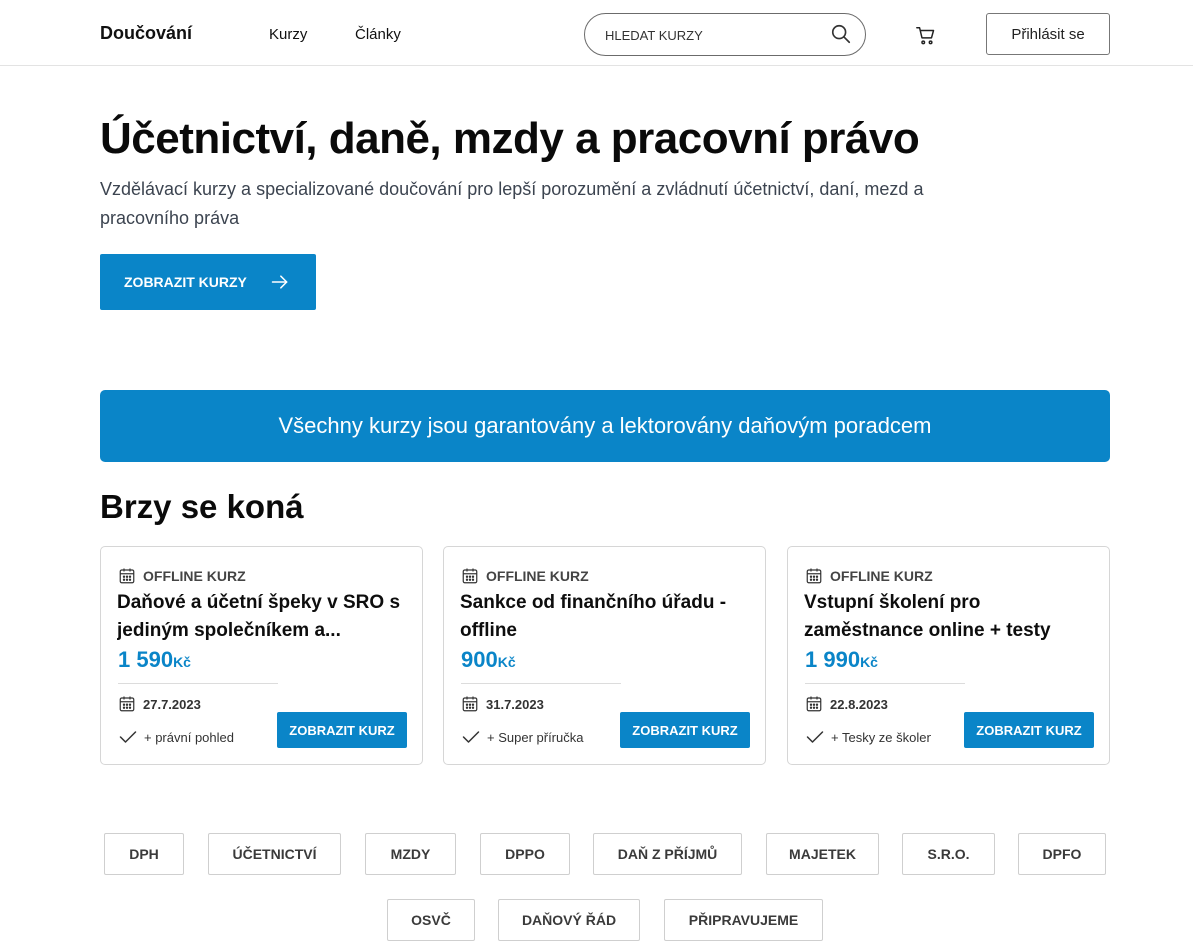 Image resolution: width=1193 pixels, height=948 pixels. I want to click on category-tag-ucetnictvi: ÚČETNICTVÍ, so click(274, 854).